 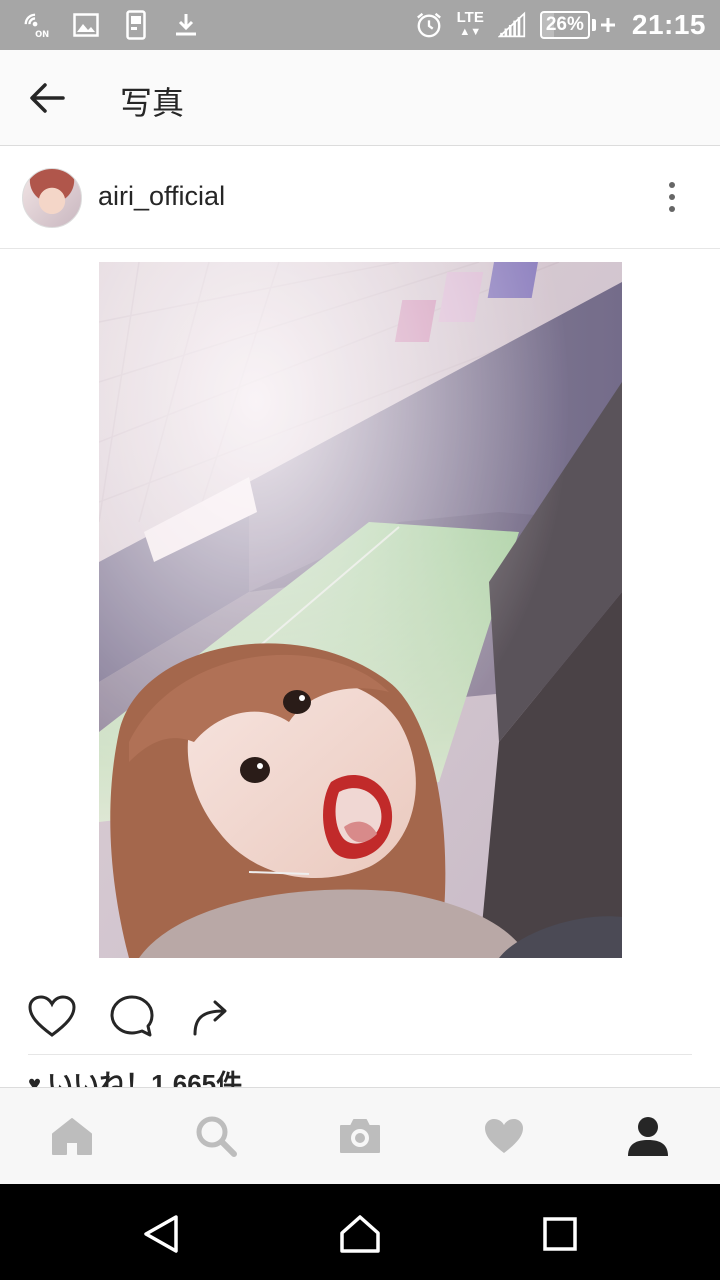 What do you see at coordinates (136, 25) in the screenshot?
I see `phone-icon` at bounding box center [136, 25].